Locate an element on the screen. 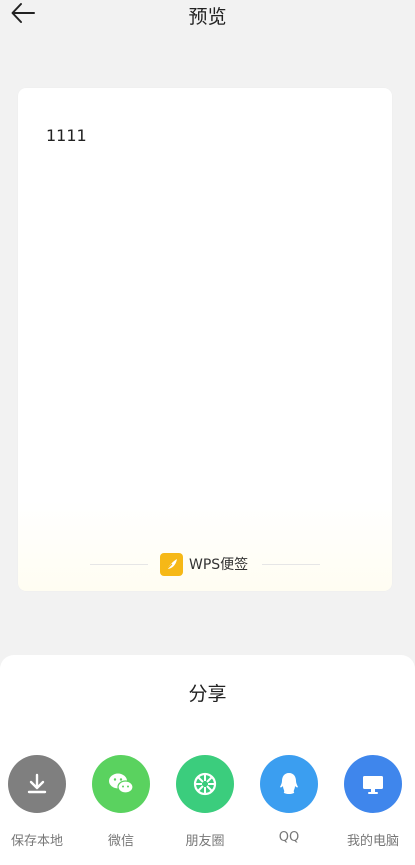  divider-left is located at coordinates (119, 564).